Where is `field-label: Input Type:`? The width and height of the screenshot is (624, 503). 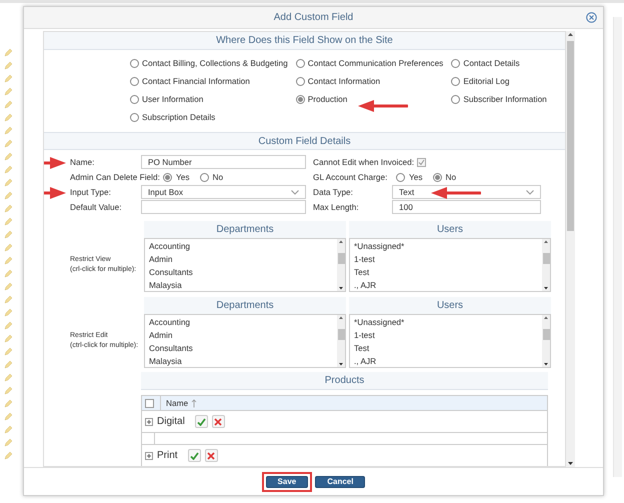 field-label: Input Type: is located at coordinates (90, 192).